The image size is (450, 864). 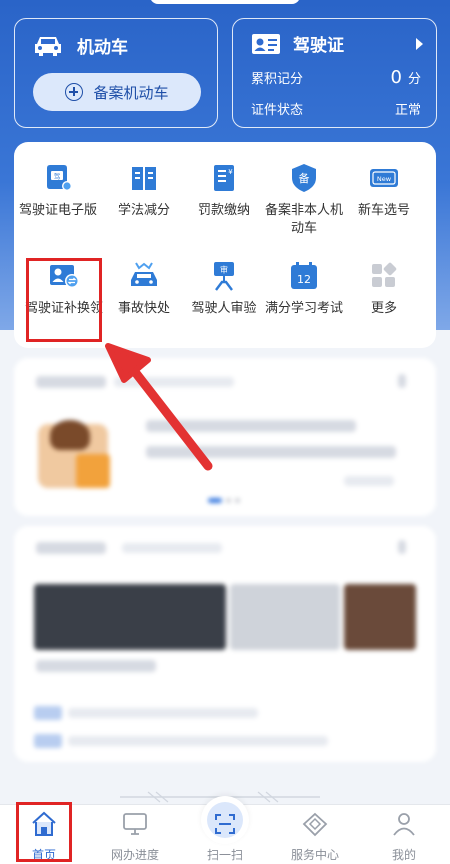 What do you see at coordinates (224, 855) in the screenshot?
I see `tab-label: 扫一扫` at bounding box center [224, 855].